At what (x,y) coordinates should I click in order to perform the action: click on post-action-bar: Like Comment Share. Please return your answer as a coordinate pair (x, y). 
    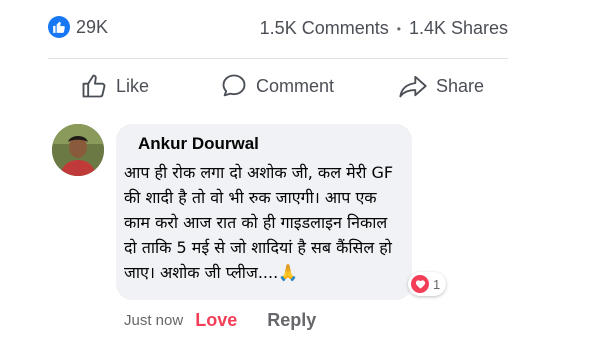
    Looking at the image, I should click on (290, 89).